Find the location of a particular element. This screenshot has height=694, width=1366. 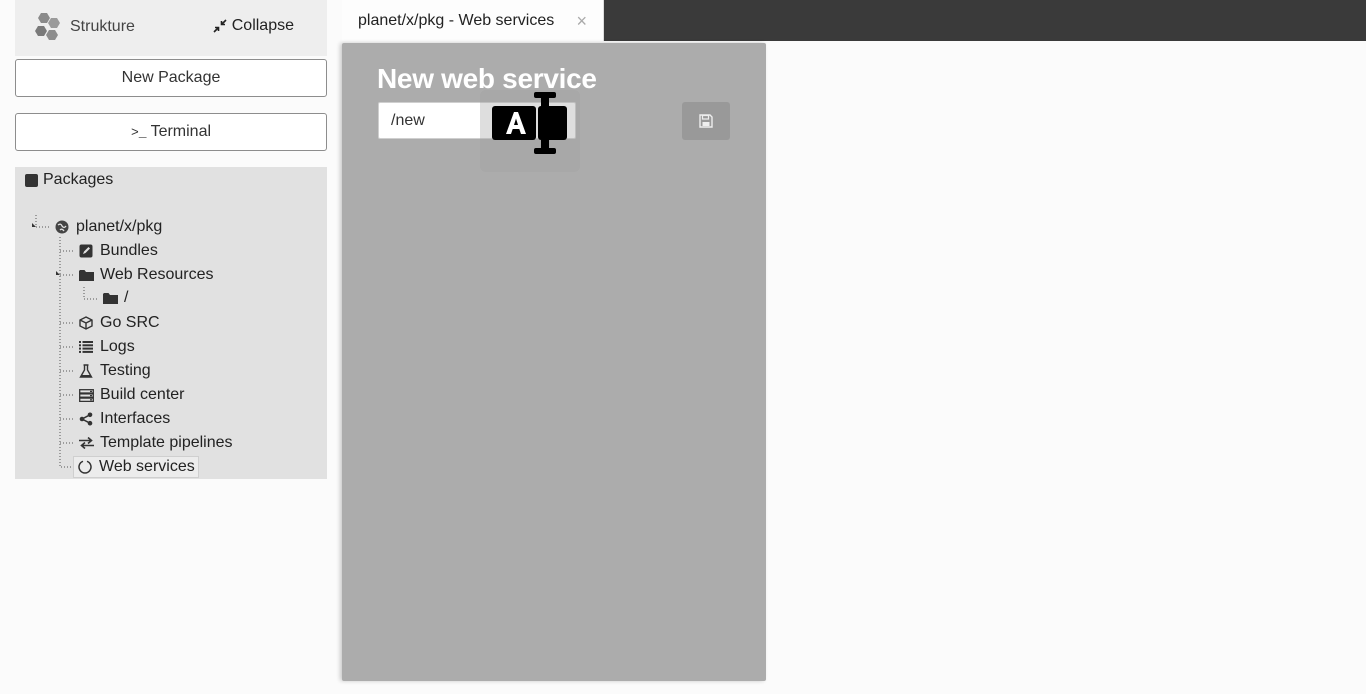

terminal-button: >_ Terminal is located at coordinates (171, 132).